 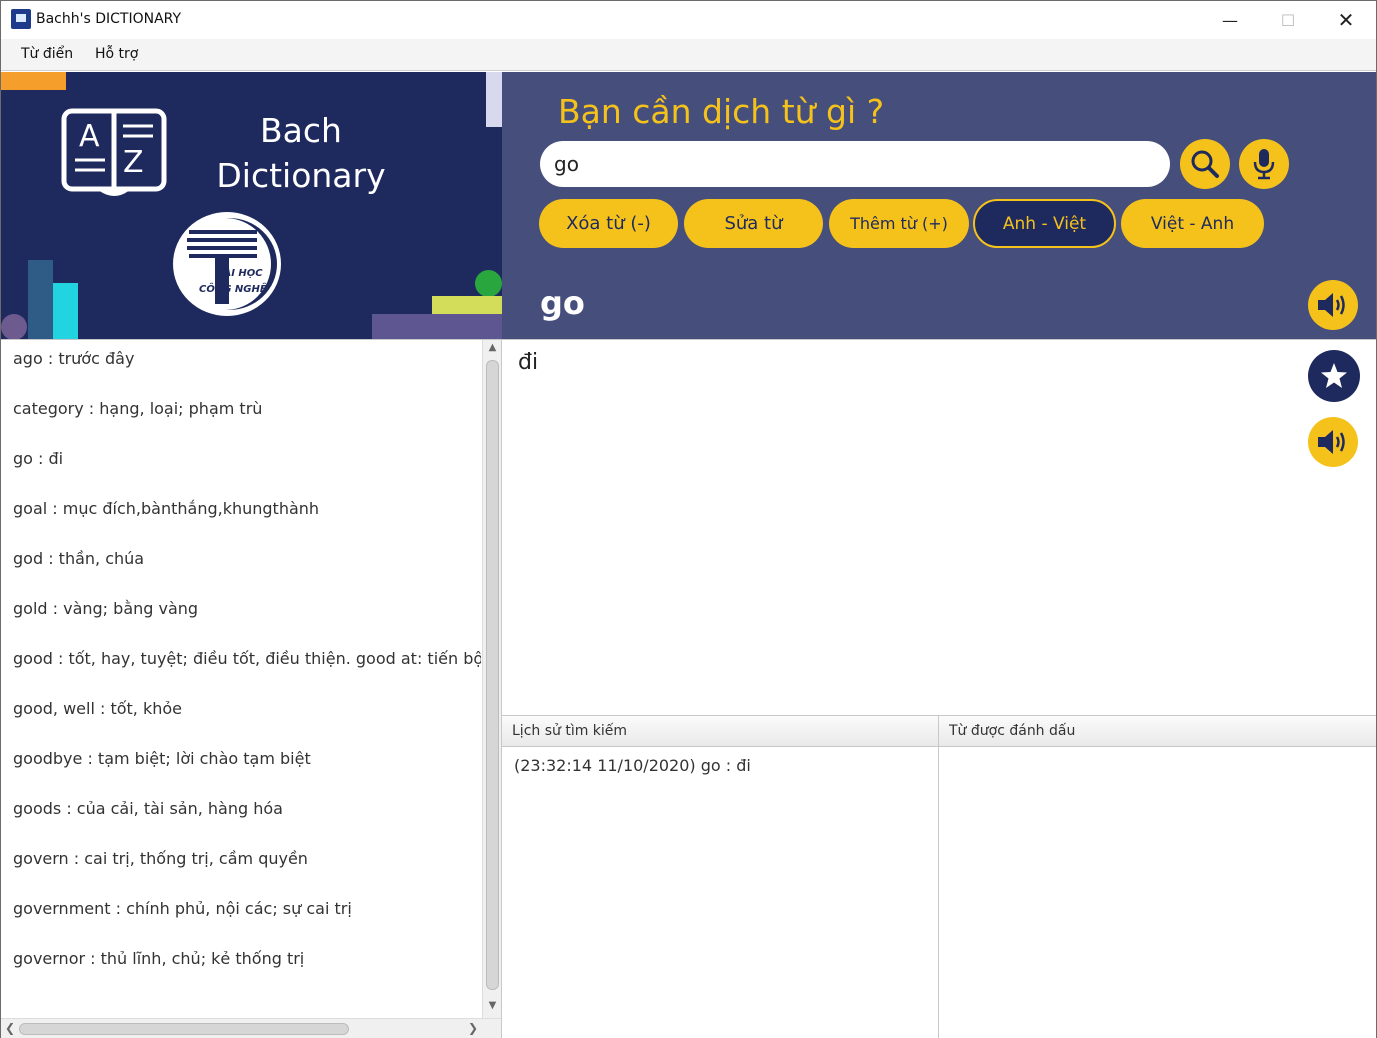 I want to click on add-word-button: Thêm từ (+), so click(x=899, y=223).